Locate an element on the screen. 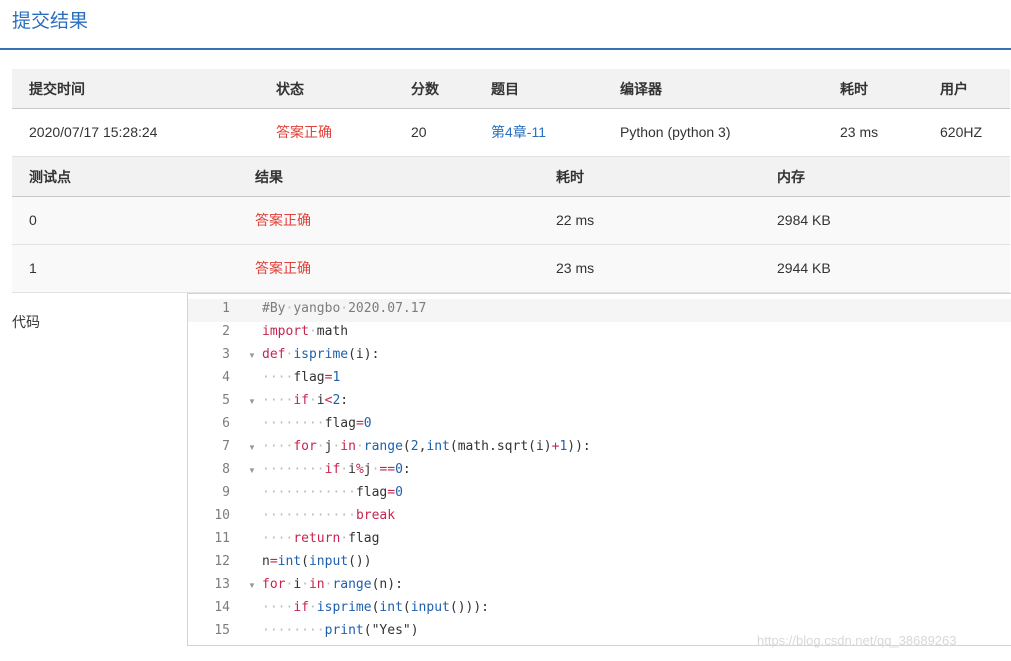 The height and width of the screenshot is (661, 1011). code-line: ····flag=1 is located at coordinates (301, 377).